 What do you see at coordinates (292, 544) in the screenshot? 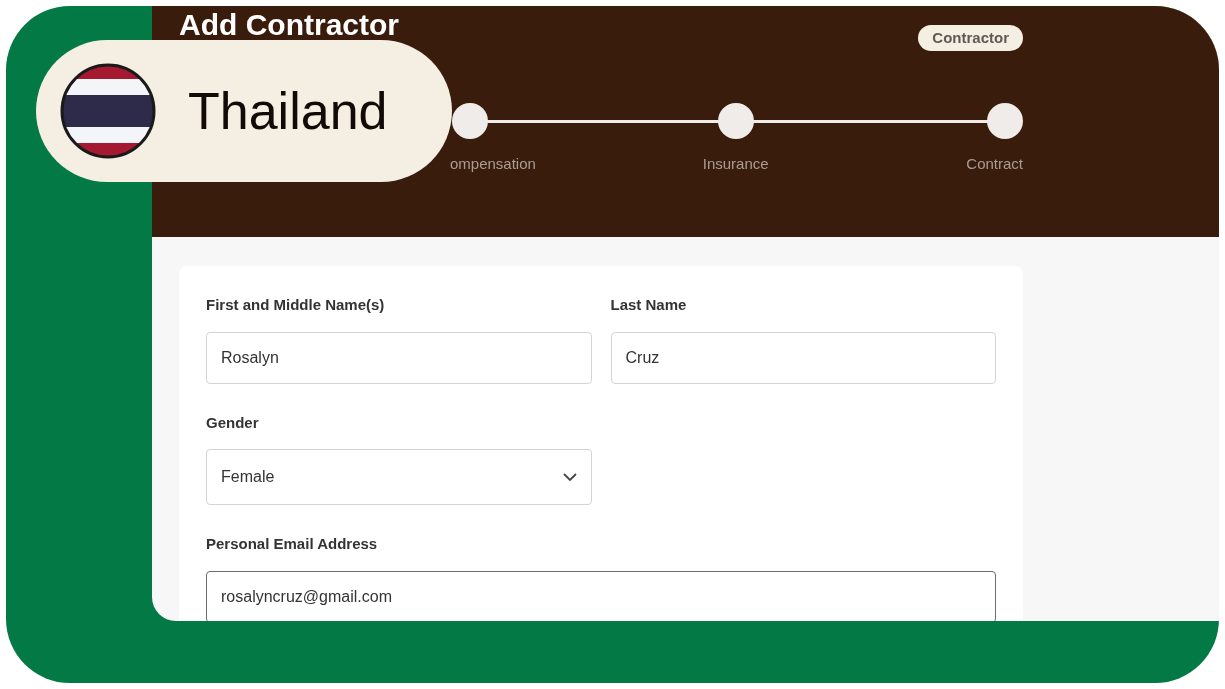
I see `field-label: Personal Email Address` at bounding box center [292, 544].